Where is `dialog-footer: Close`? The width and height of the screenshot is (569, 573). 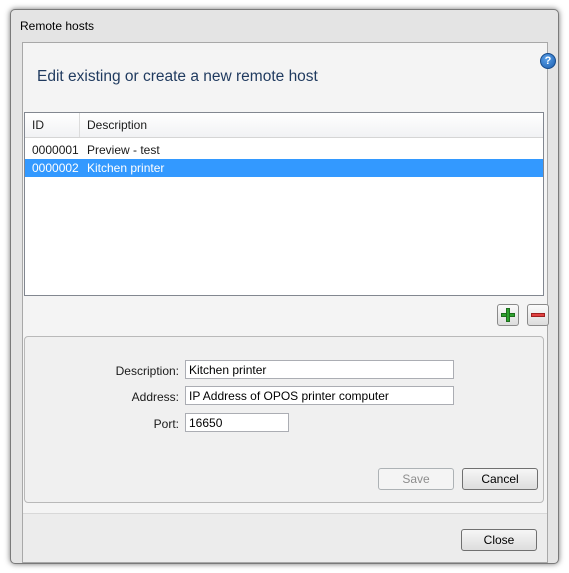 dialog-footer: Close is located at coordinates (285, 538).